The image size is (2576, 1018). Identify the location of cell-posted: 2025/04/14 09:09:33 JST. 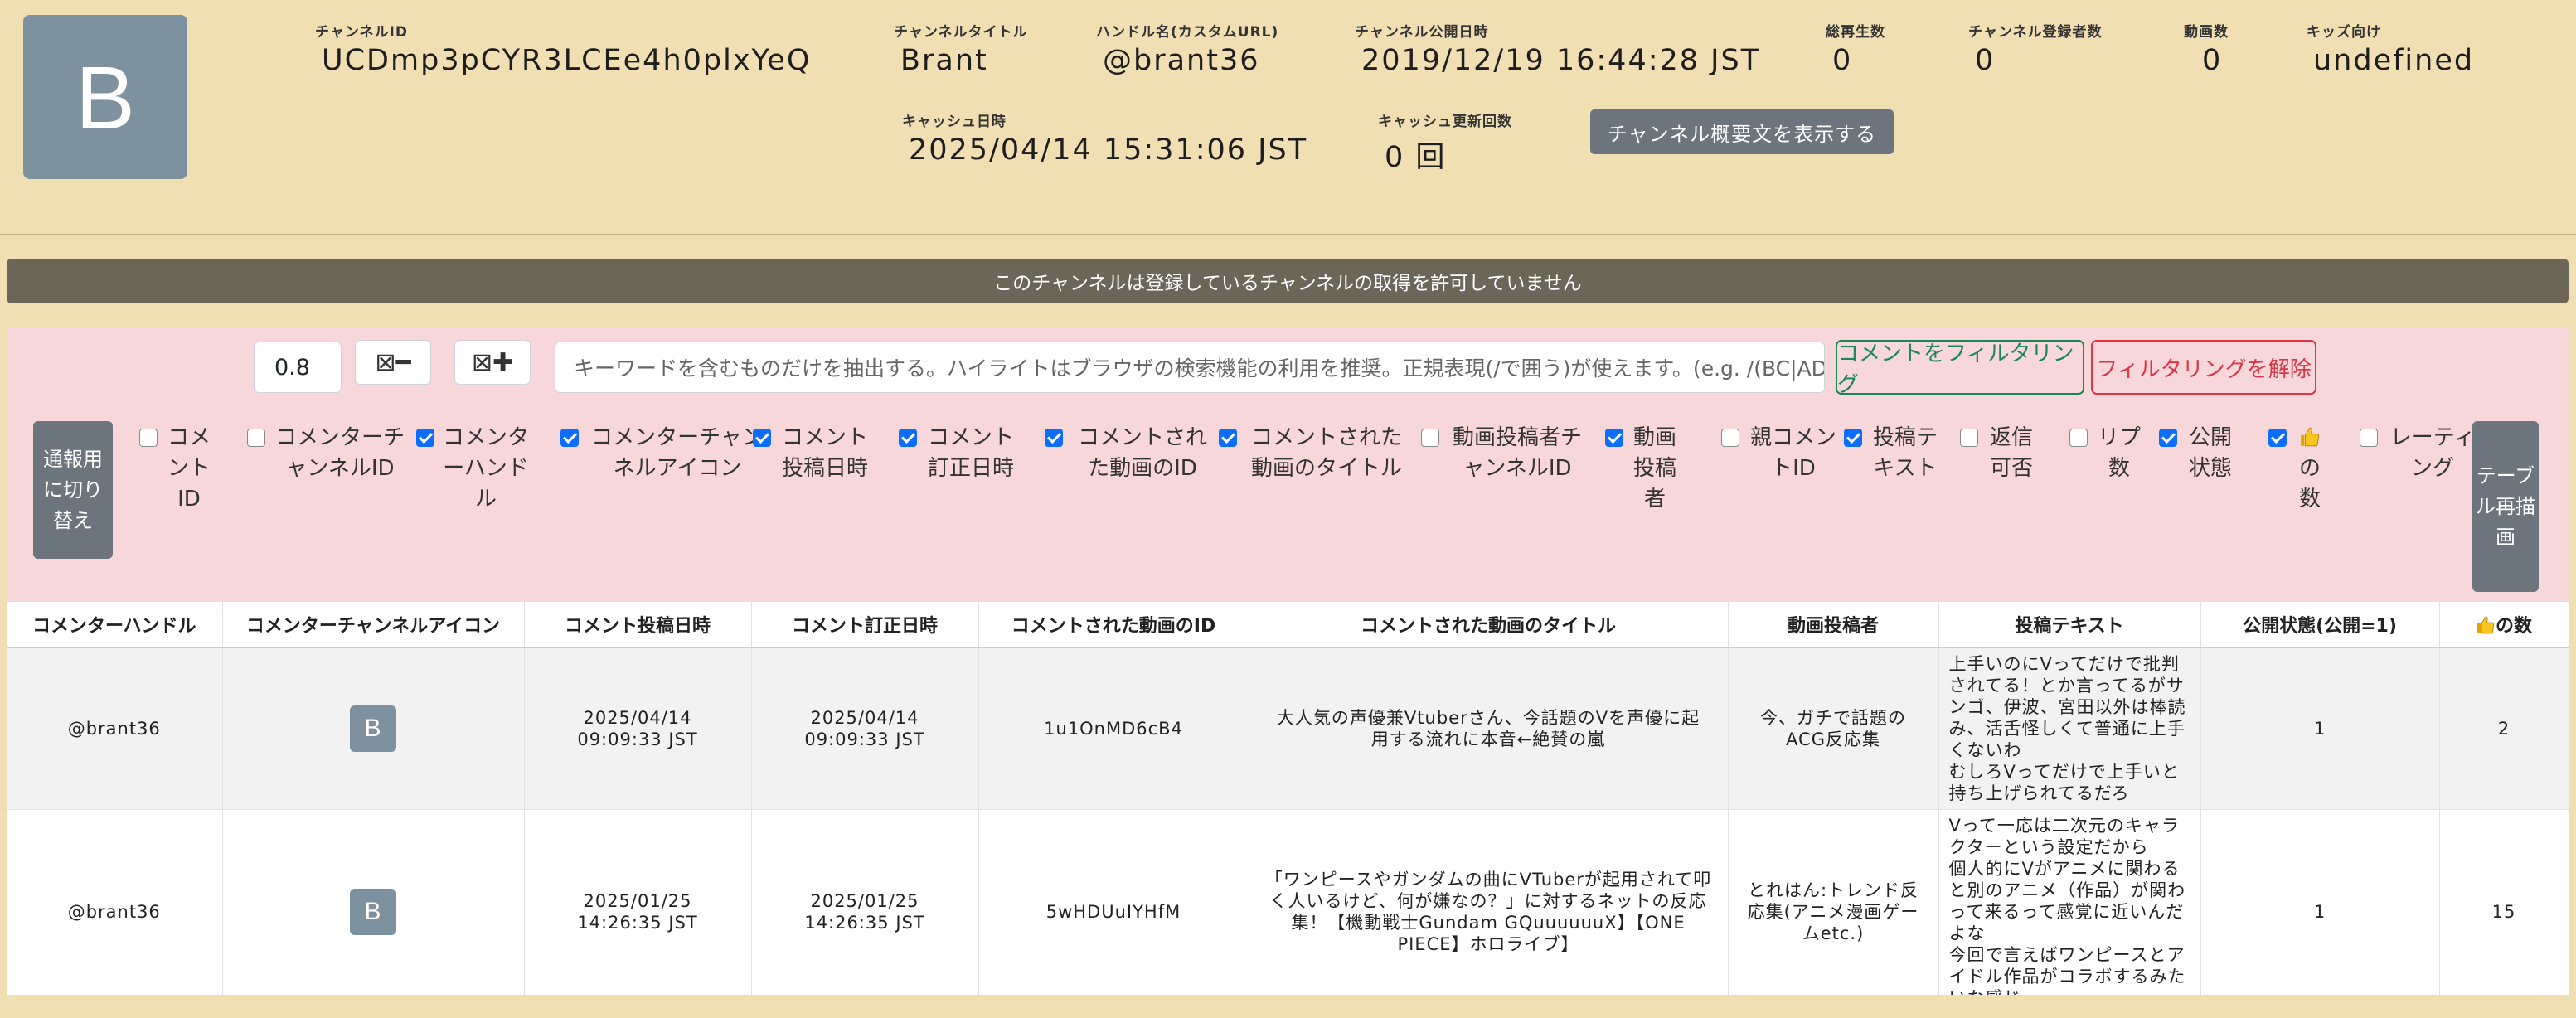
(638, 728).